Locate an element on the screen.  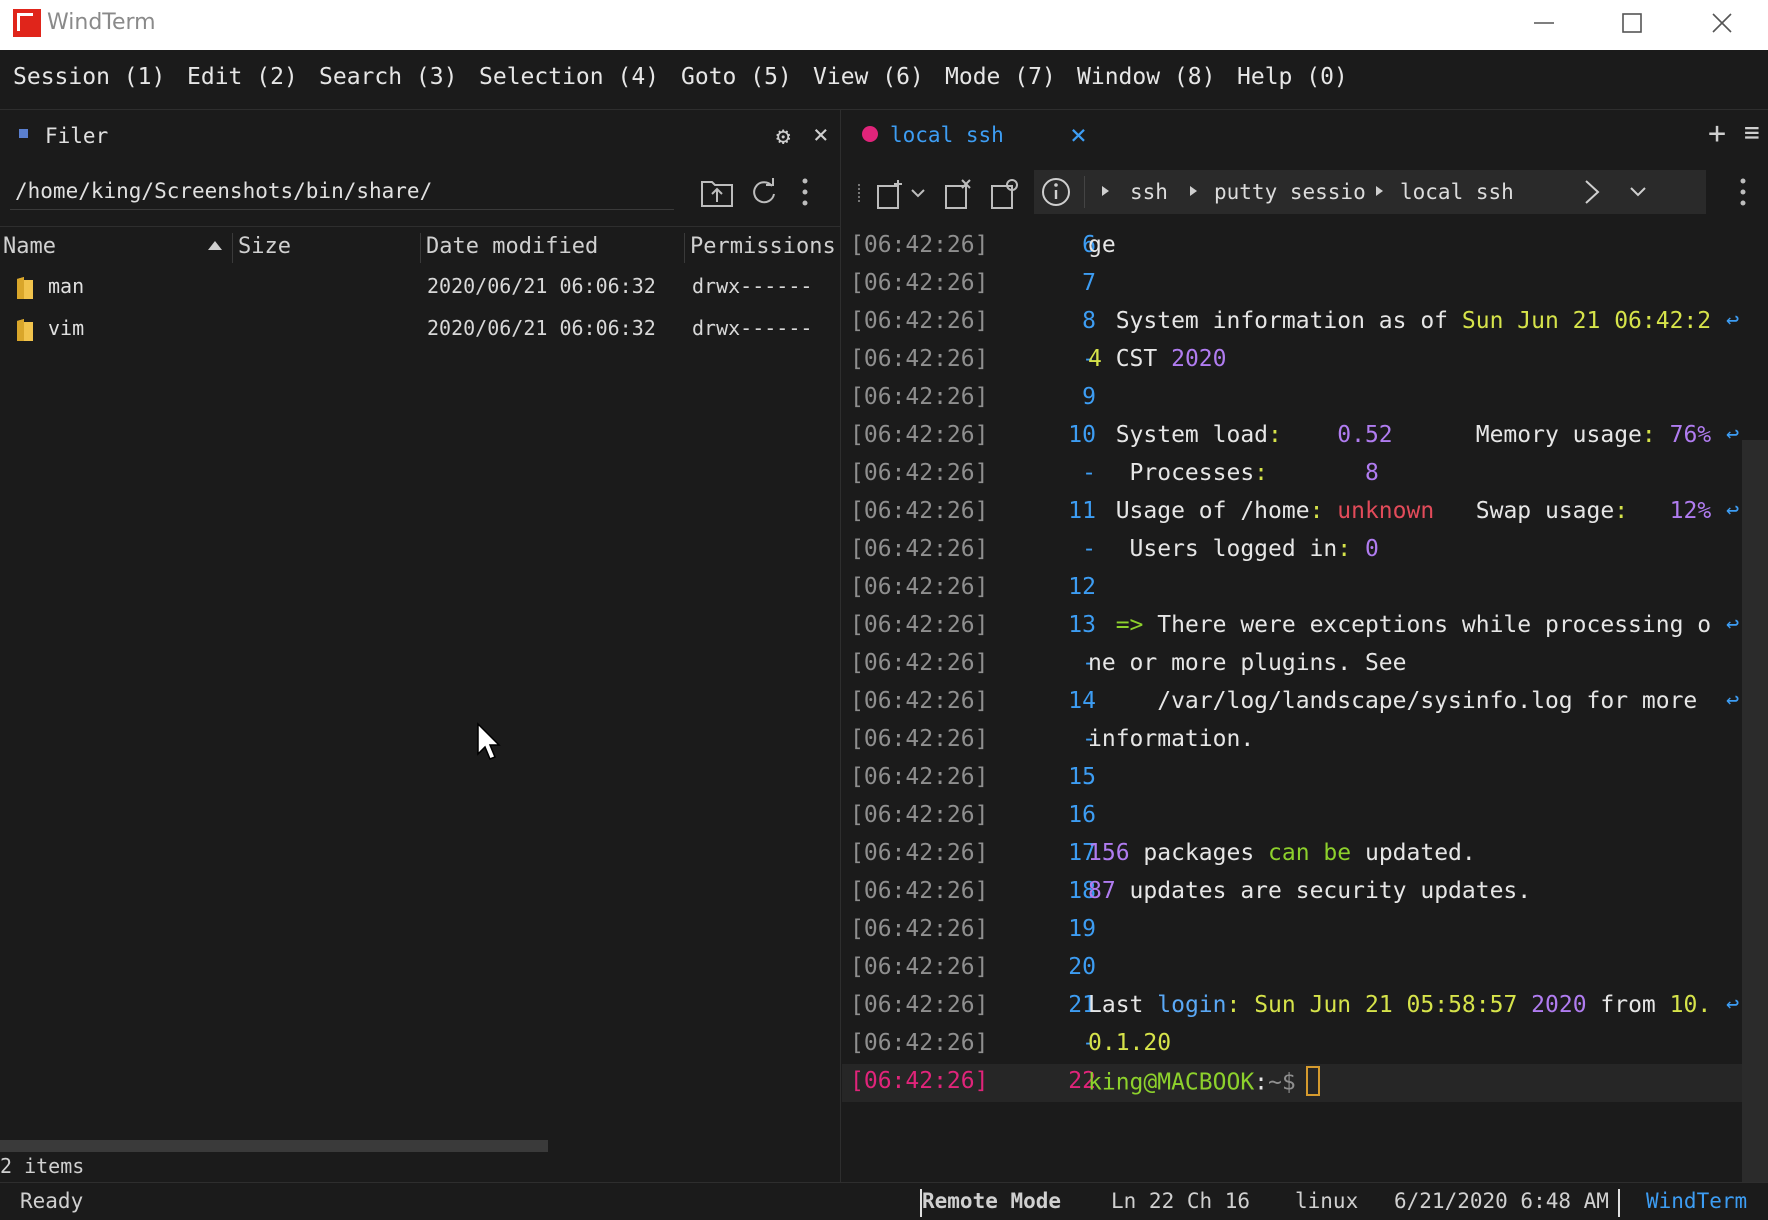
new-session-icon is located at coordinates (903, 194).